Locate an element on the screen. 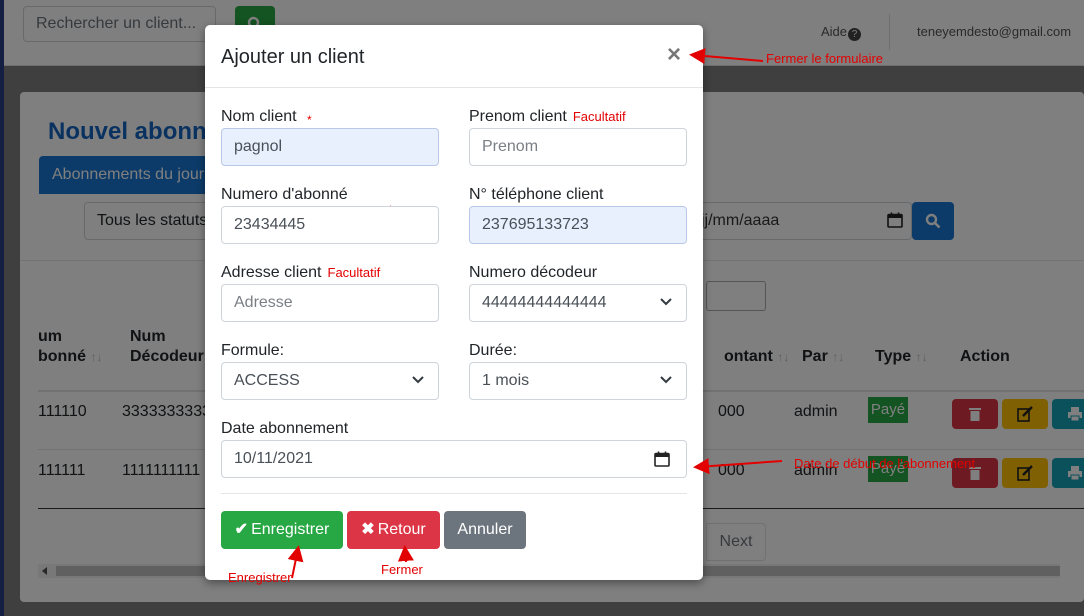  annotation-close: Fermer le formulaire is located at coordinates (825, 58).